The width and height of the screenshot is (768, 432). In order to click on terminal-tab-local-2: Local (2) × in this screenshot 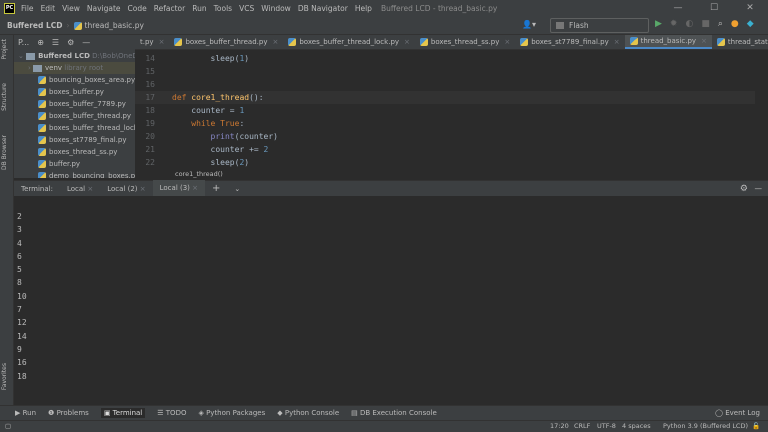, I will do `click(126, 189)`.